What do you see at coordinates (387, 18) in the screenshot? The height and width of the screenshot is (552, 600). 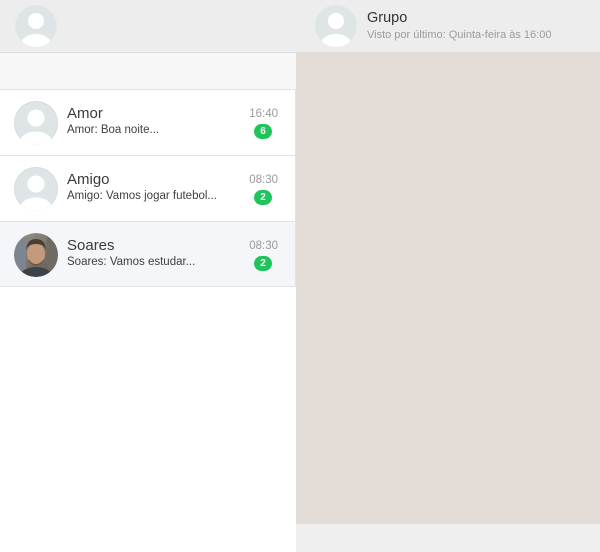 I see `conversation-title: Grupo` at bounding box center [387, 18].